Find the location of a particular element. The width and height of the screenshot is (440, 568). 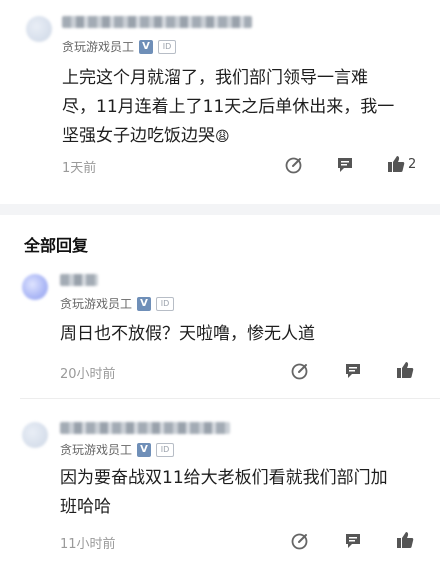

section-title: 全部回复 is located at coordinates (56, 245).